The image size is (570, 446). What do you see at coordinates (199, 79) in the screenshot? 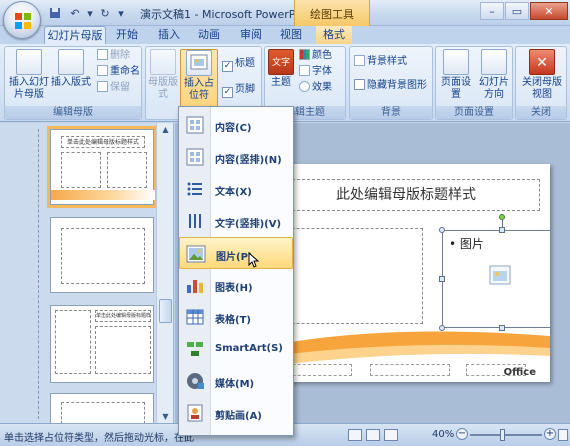
I see `insert-placeholder-button: 插入占位符` at bounding box center [199, 79].